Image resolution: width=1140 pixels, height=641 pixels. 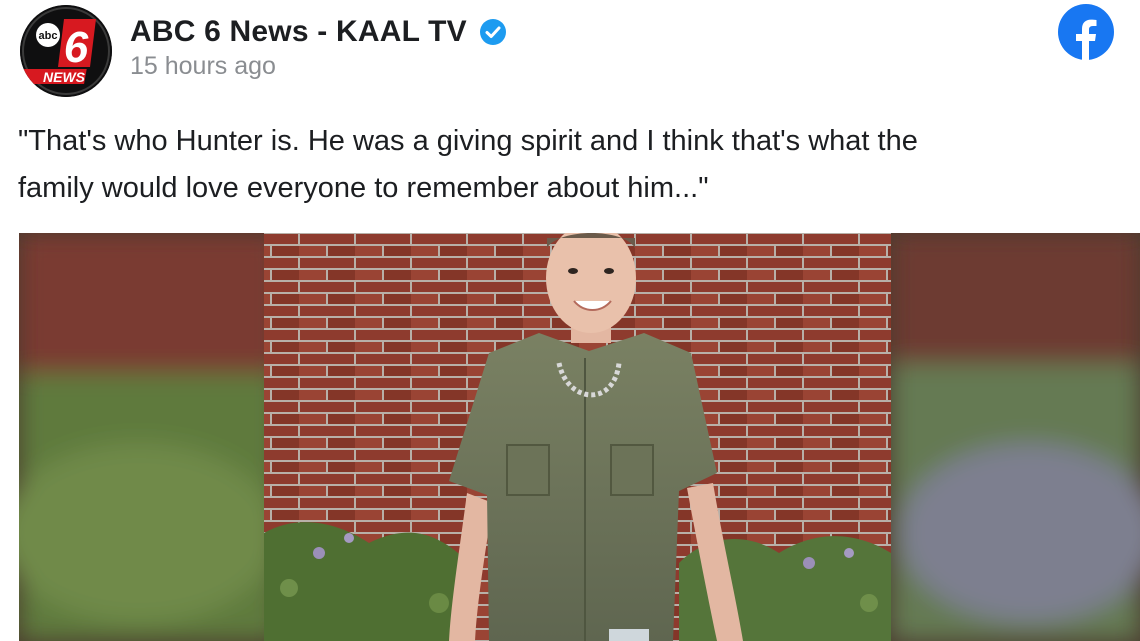 I want to click on abc6-news-logo: 6 abc NEWS, so click(x=66, y=51).